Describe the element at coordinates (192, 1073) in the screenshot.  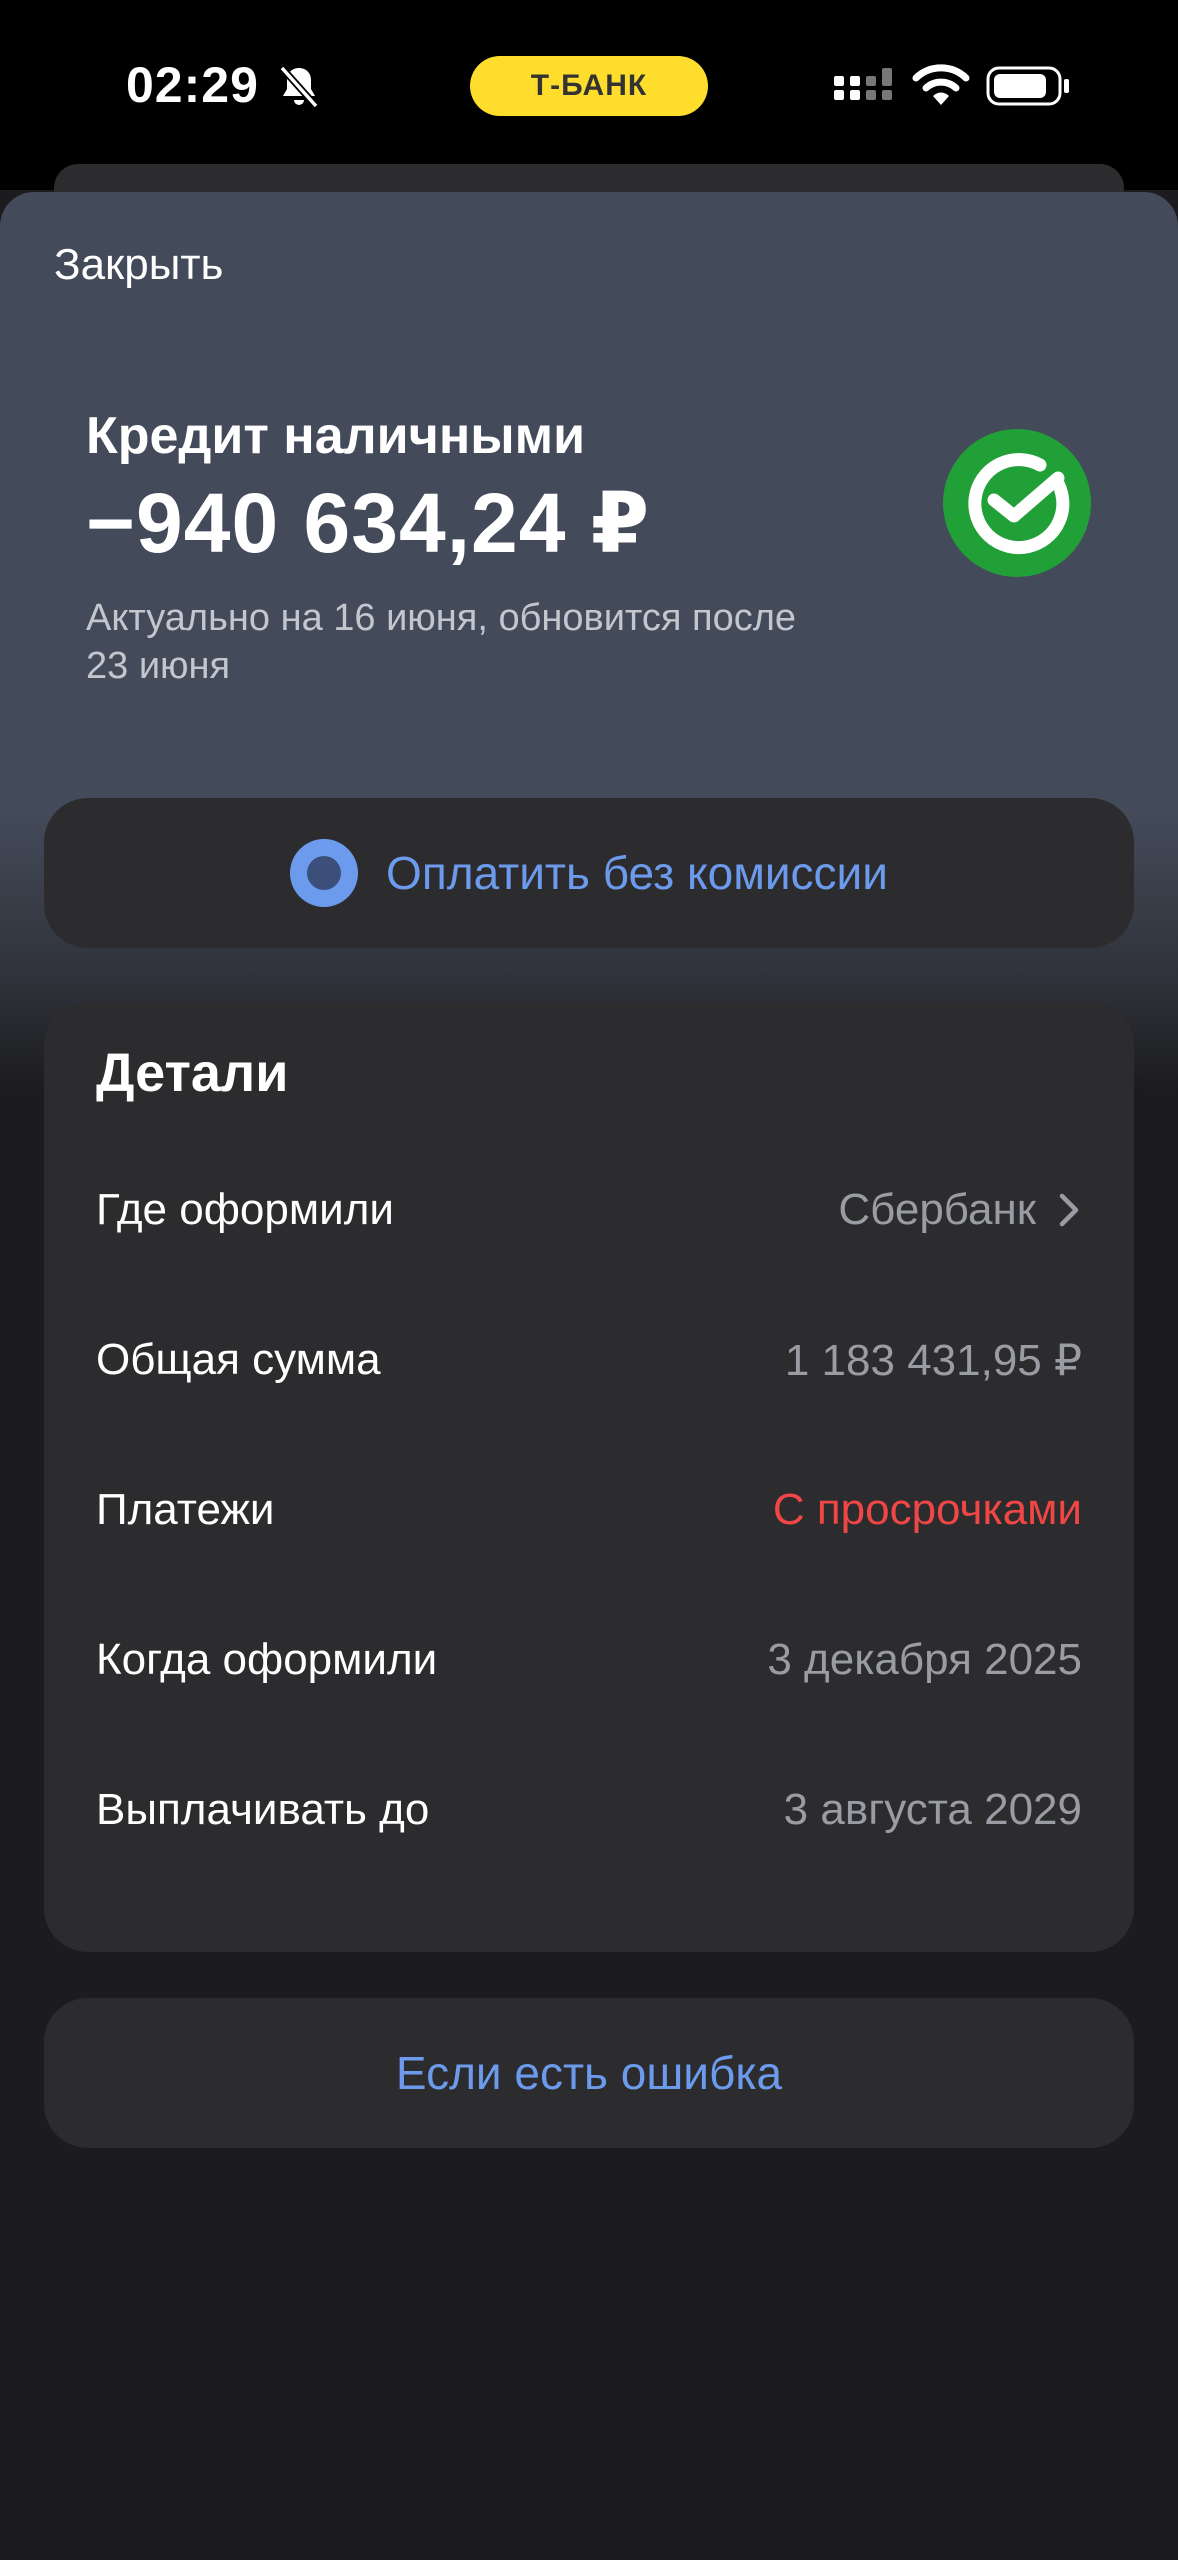
I see `details-title: Детали` at that location.